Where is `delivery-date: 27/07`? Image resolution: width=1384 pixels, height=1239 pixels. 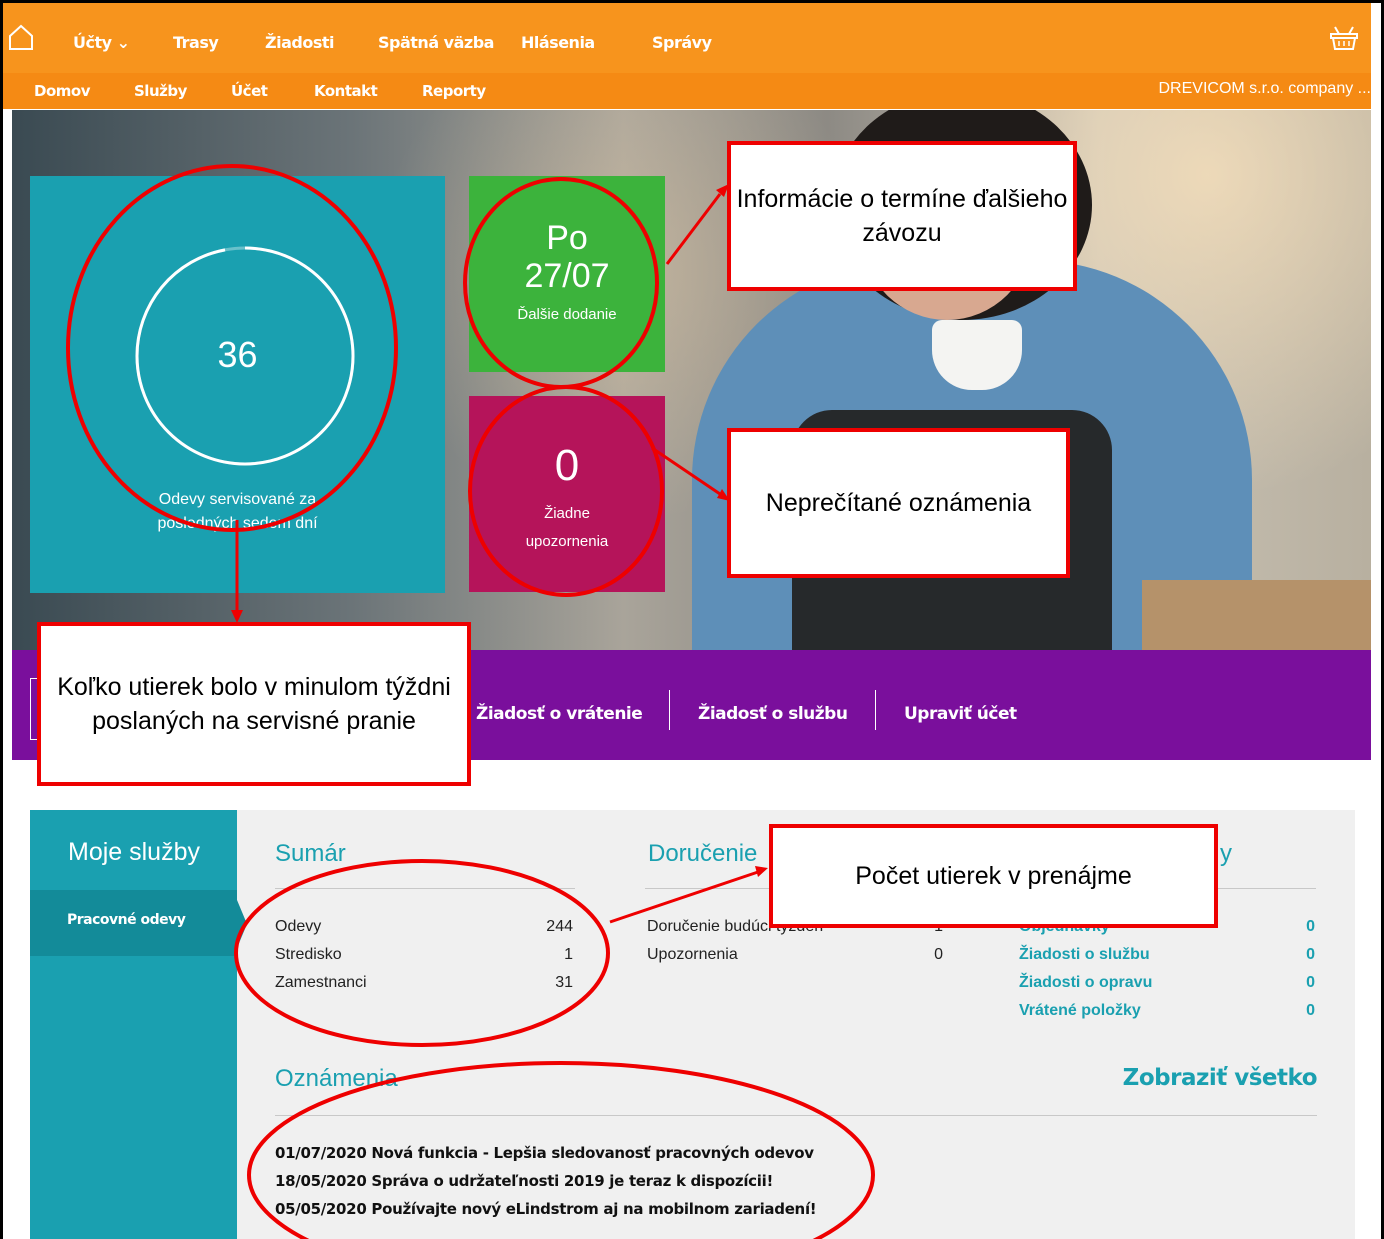
delivery-date: 27/07 is located at coordinates (567, 276).